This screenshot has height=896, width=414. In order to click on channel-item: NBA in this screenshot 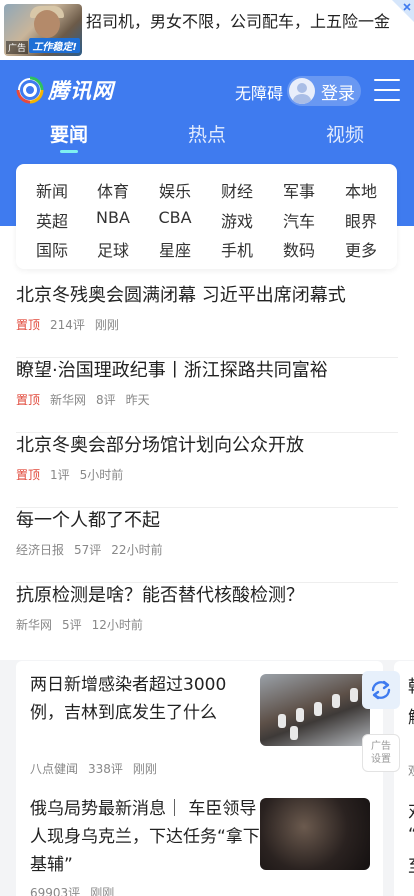, I will do `click(113, 217)`.